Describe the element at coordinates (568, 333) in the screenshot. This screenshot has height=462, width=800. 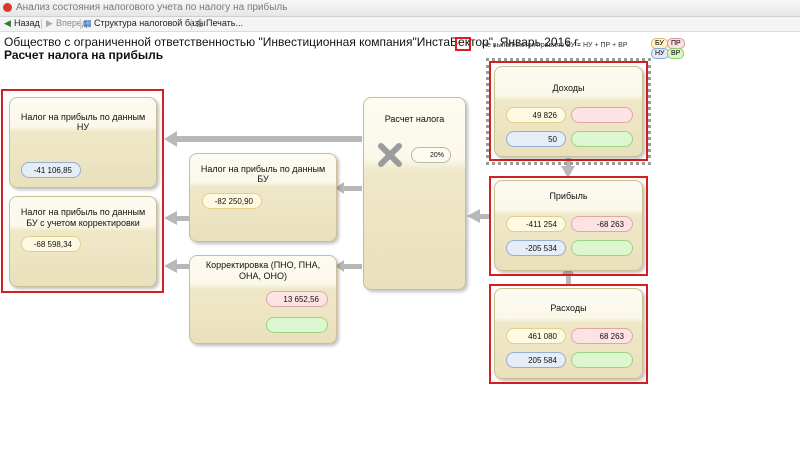
I see `expenses-card: Расходы 461 080 68 263 205 584` at that location.